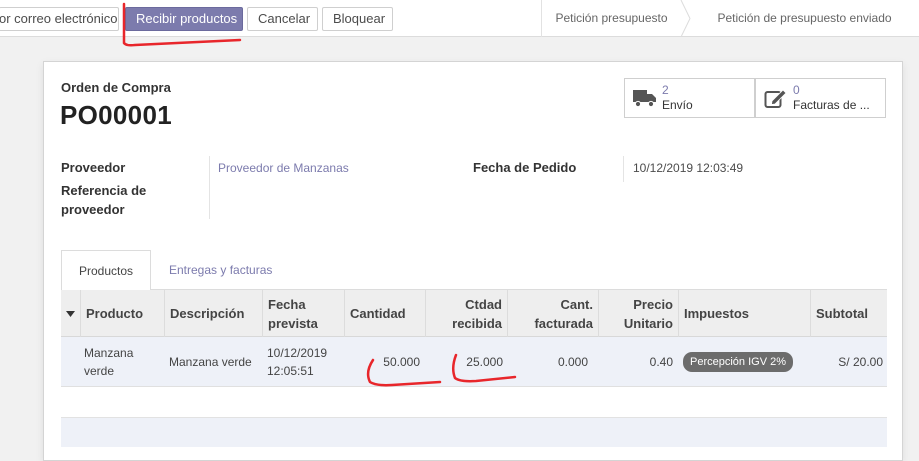  What do you see at coordinates (552, 313) in the screenshot?
I see `col-qty-invoiced: Cant. facturada` at bounding box center [552, 313].